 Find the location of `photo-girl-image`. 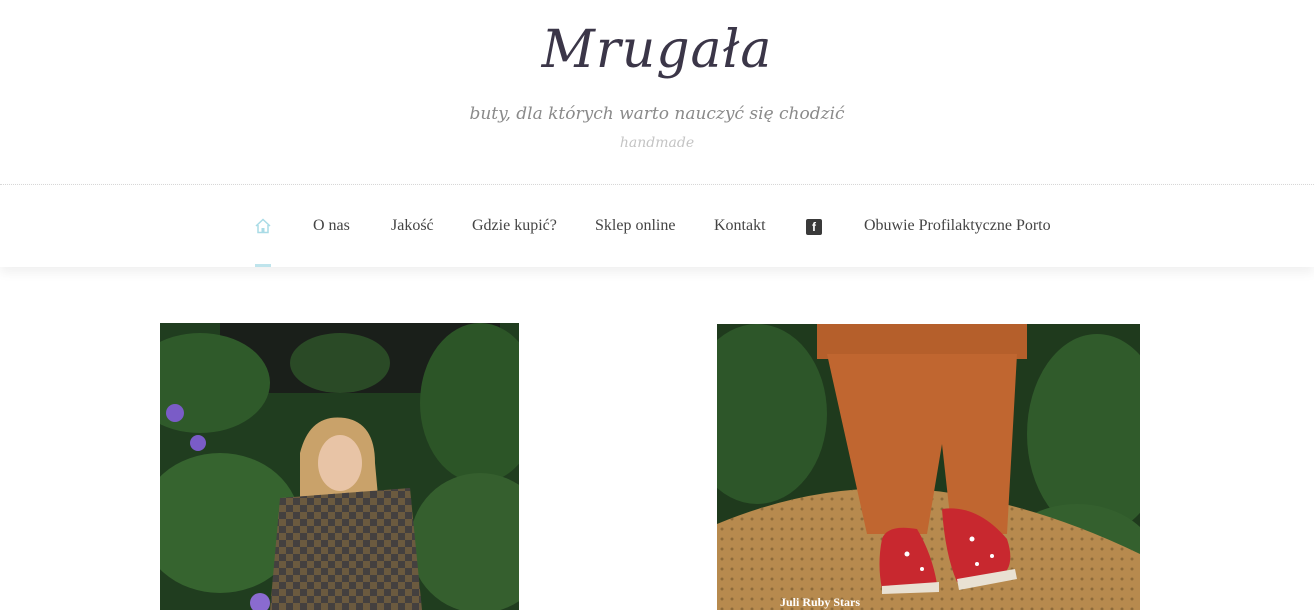

photo-girl-image is located at coordinates (339, 466).